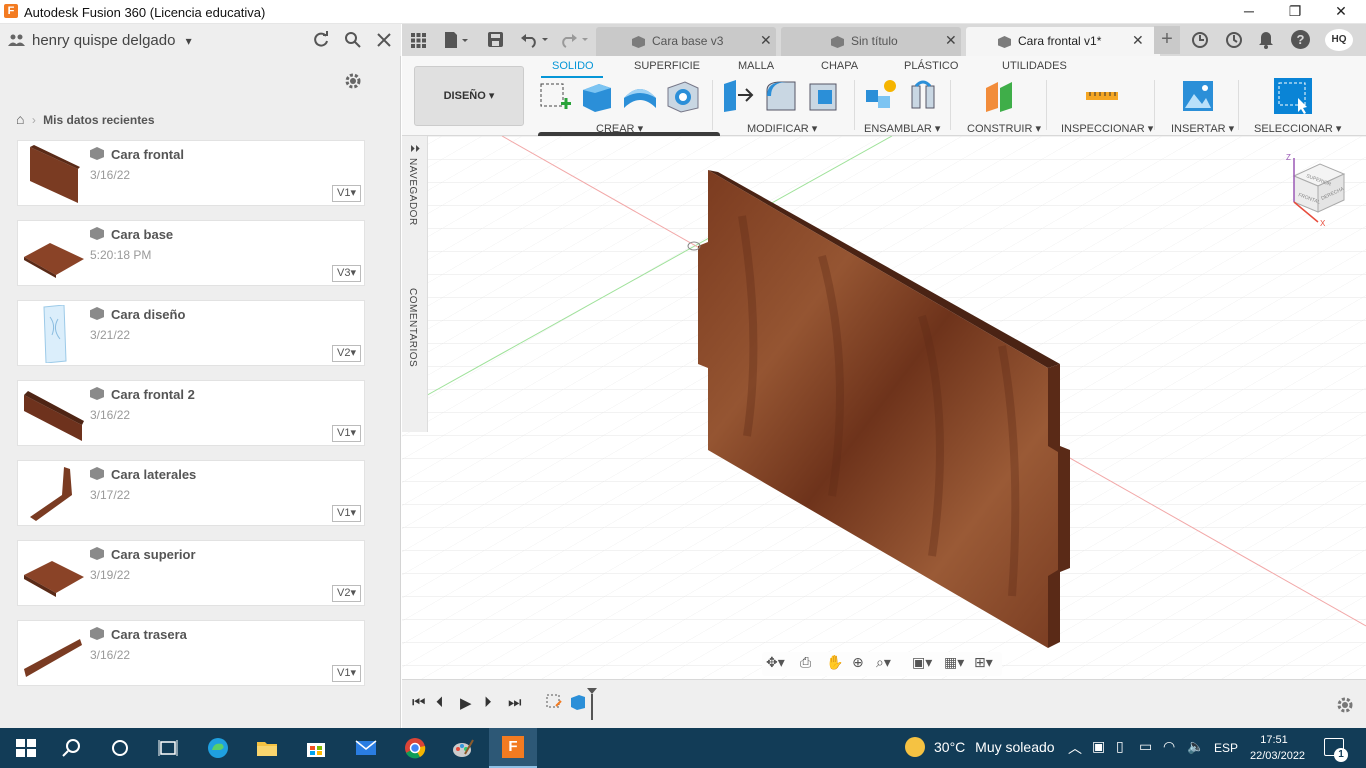 Image resolution: width=1366 pixels, height=768 pixels. I want to click on timeline-settings-gear-icon, so click(1345, 705).